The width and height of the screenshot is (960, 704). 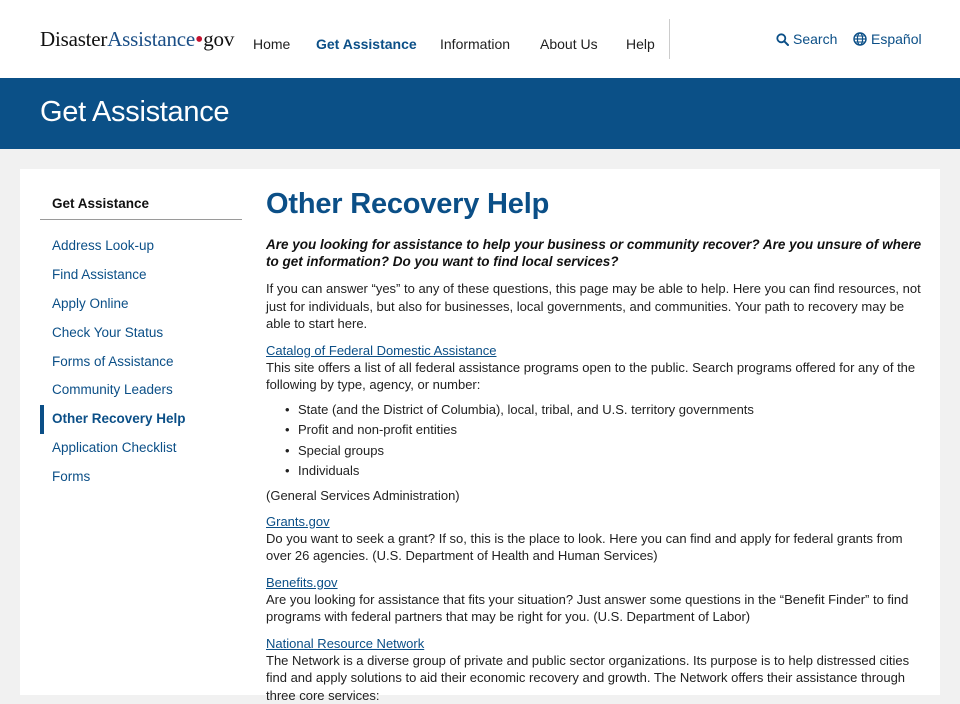 I want to click on resource-source-cfda: (General Services Administration), so click(x=594, y=495).